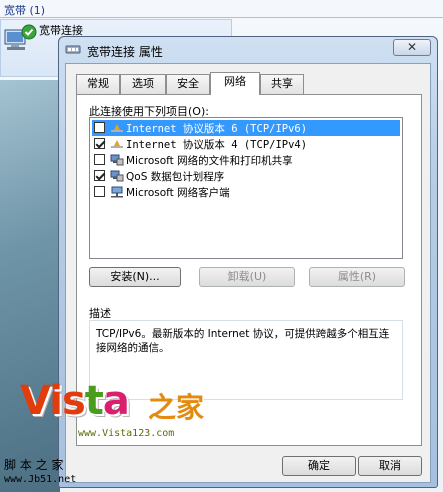 This screenshot has width=443, height=492. I want to click on close-icon: ✕, so click(412, 47).